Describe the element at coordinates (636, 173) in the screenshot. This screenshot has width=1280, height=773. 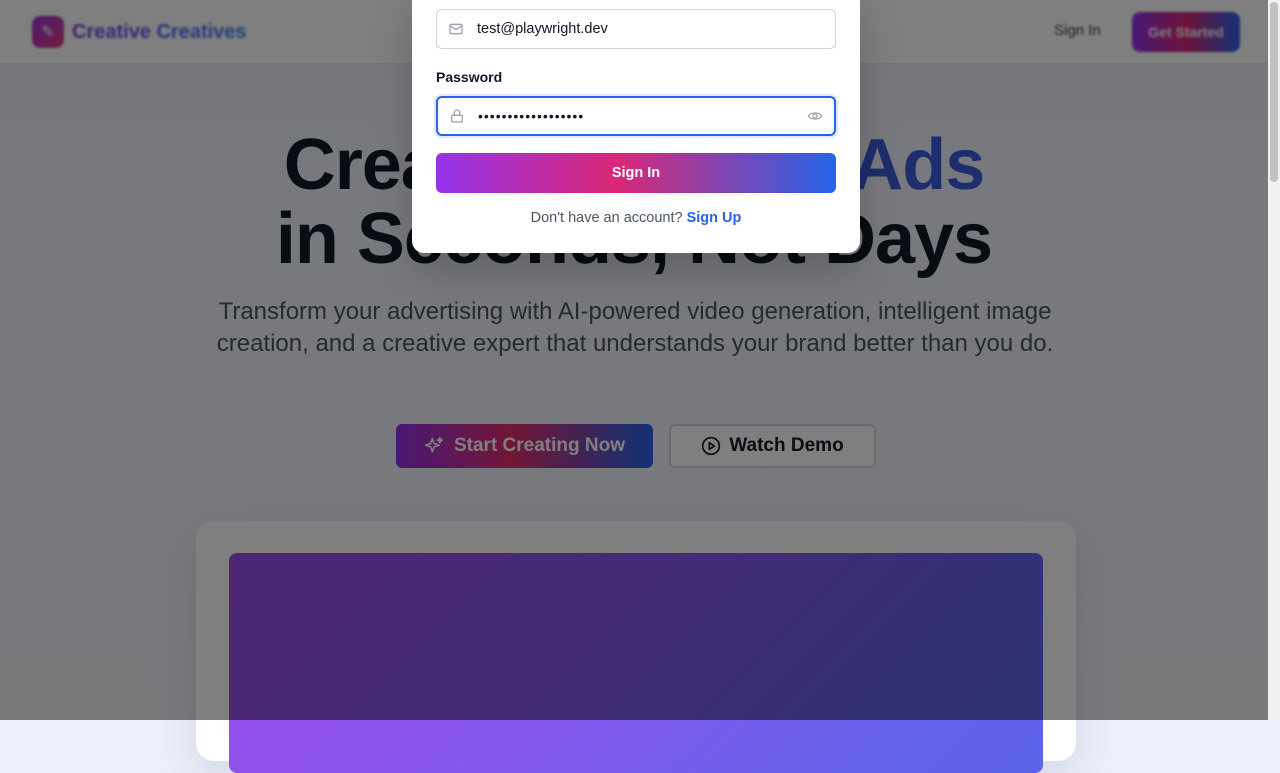
I see `signin-submit-button: Sign In` at that location.